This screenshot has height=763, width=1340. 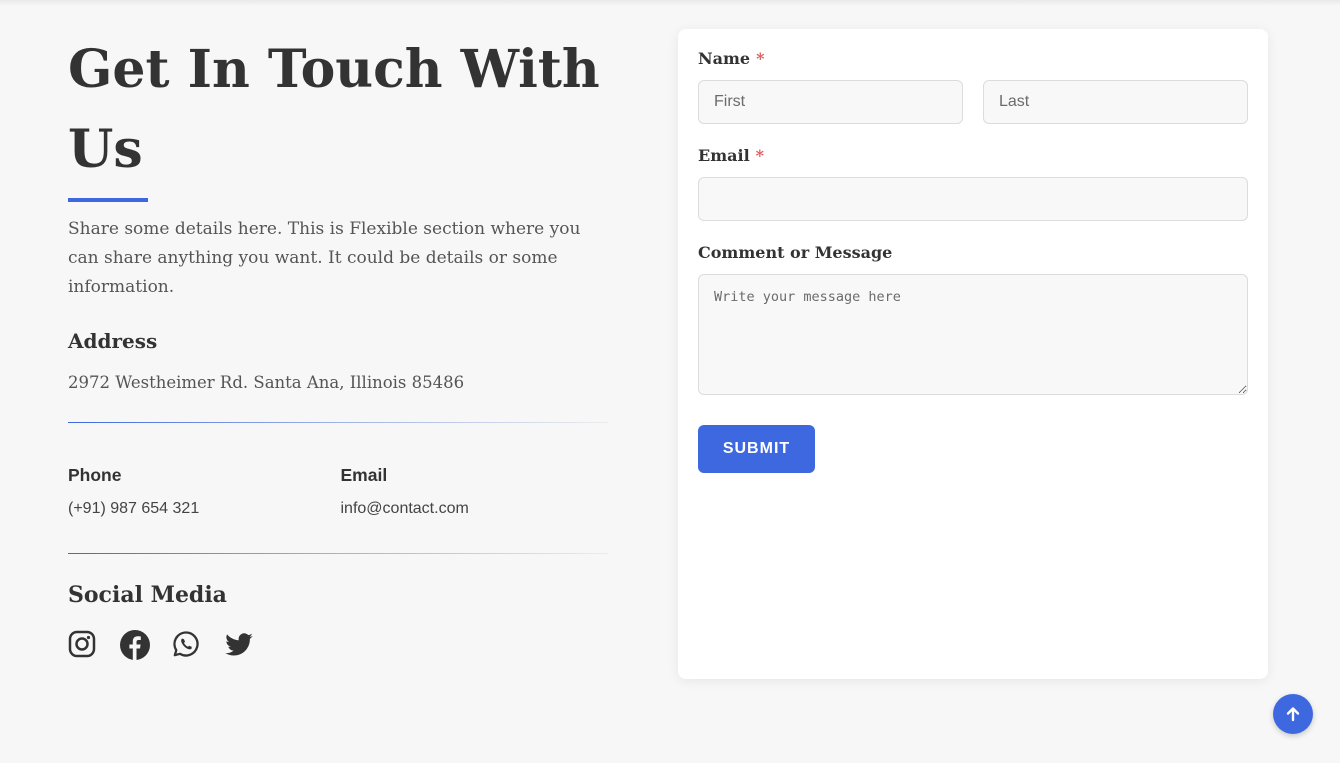 What do you see at coordinates (404, 508) in the screenshot?
I see `email-value: info@contact.com` at bounding box center [404, 508].